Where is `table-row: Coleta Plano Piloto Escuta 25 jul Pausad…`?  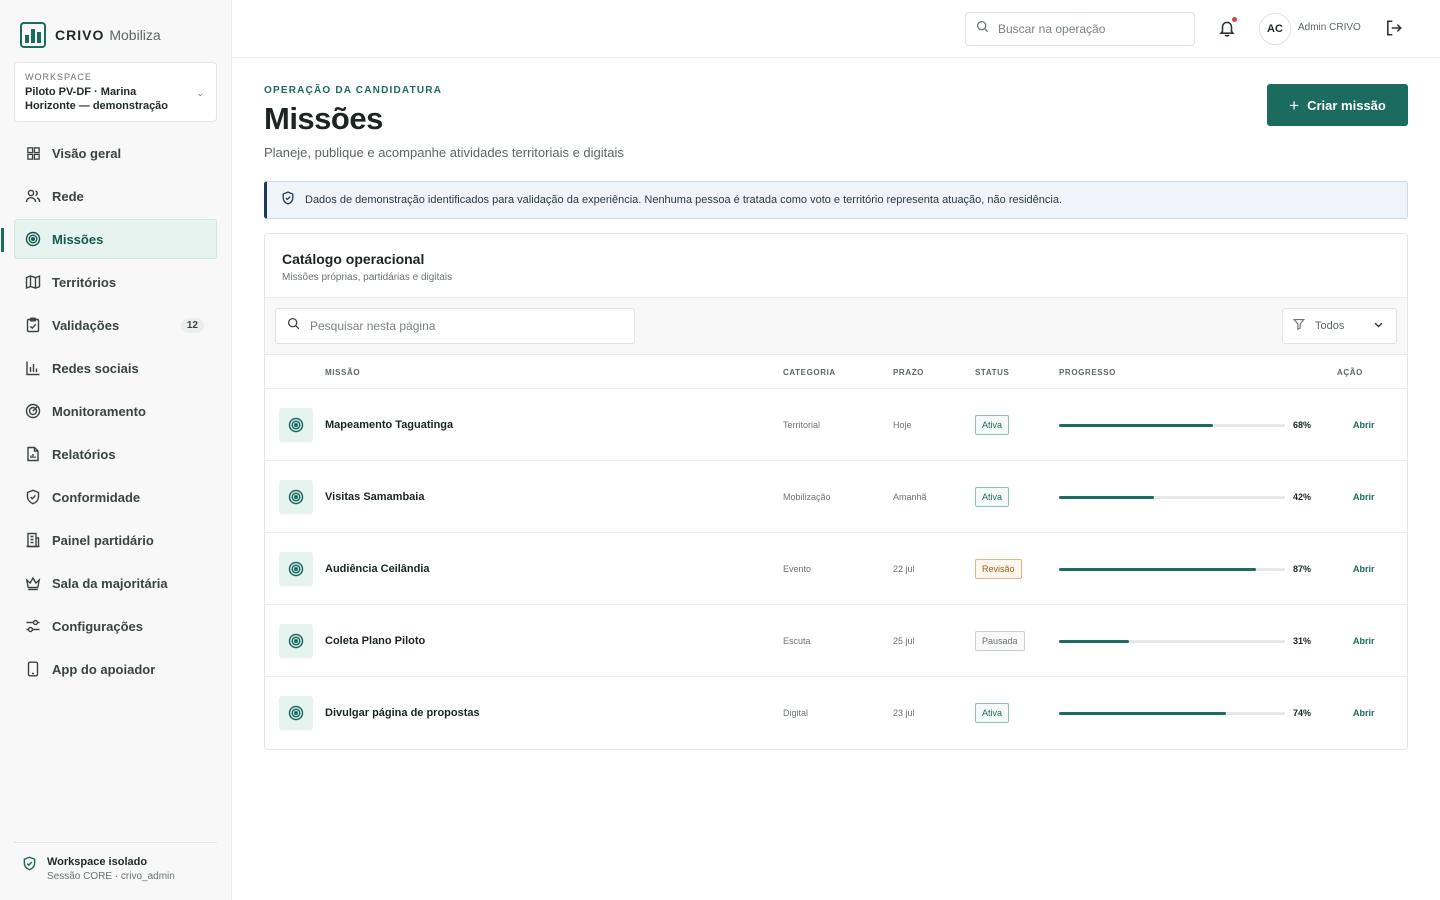 table-row: Coleta Plano Piloto Escuta 25 jul Pausad… is located at coordinates (836, 641).